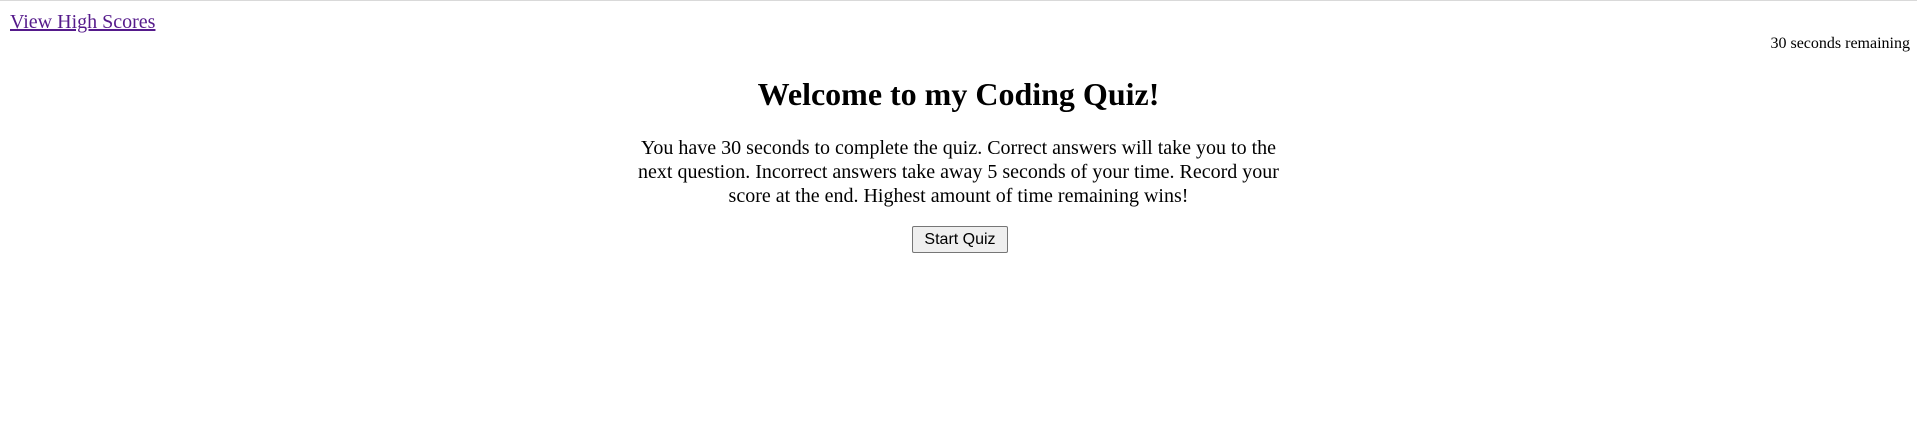 Image resolution: width=1917 pixels, height=436 pixels. What do you see at coordinates (960, 239) in the screenshot?
I see `start-quiz-button: Start Quiz` at bounding box center [960, 239].